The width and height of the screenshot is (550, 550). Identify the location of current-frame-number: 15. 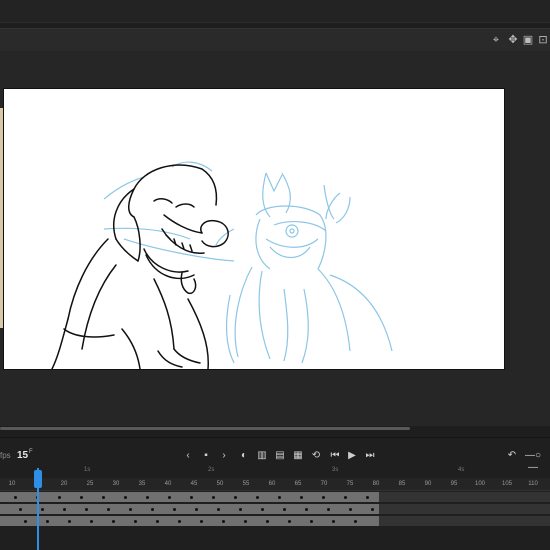
(22, 455).